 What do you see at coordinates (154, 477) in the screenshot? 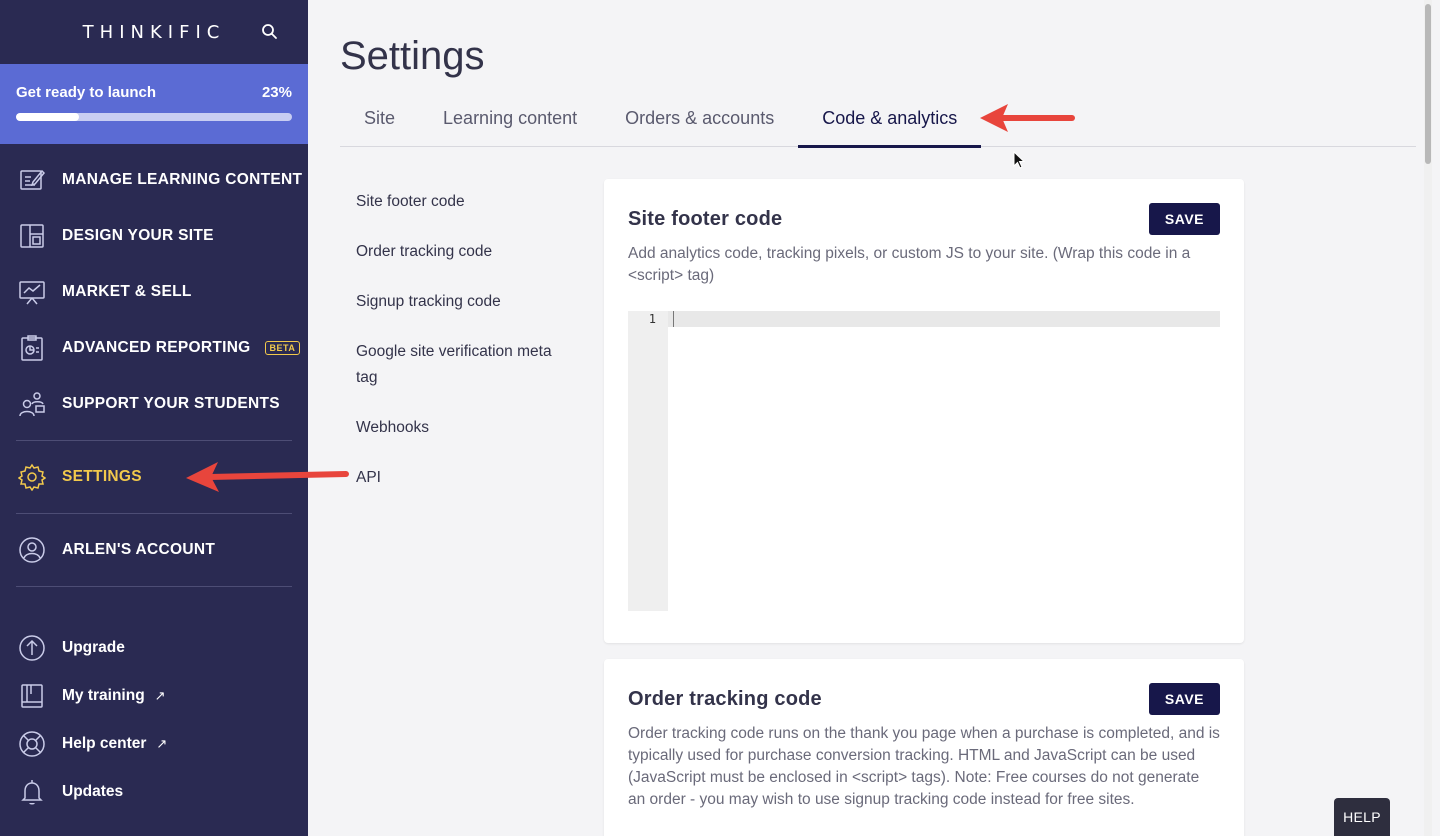
I see `nav-item-settings: SETTINGS` at bounding box center [154, 477].